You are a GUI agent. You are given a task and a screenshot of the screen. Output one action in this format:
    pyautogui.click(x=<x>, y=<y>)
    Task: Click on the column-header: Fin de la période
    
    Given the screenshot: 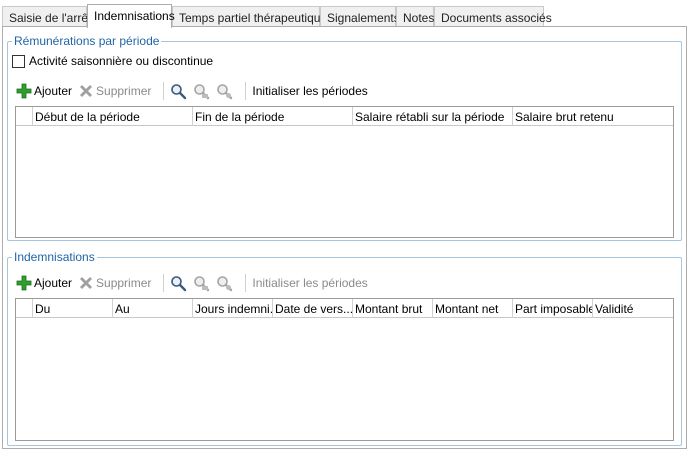 What is the action you would take?
    pyautogui.click(x=273, y=116)
    